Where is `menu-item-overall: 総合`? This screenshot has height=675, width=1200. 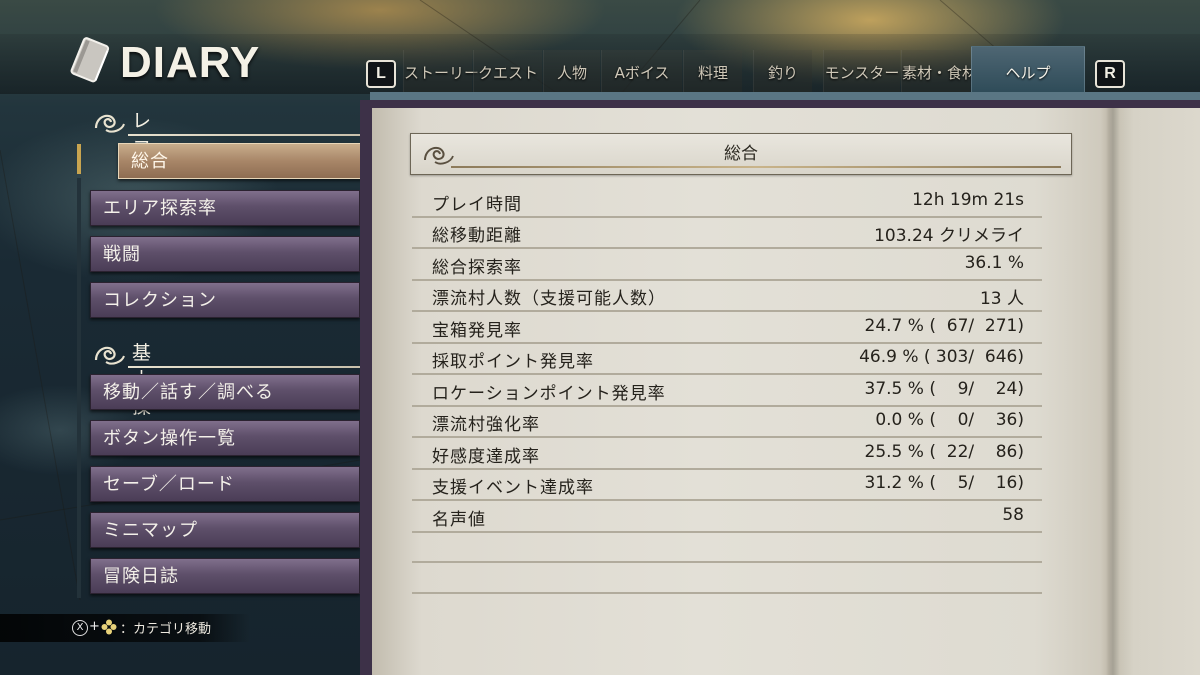
menu-item-overall: 総合 is located at coordinates (252, 161).